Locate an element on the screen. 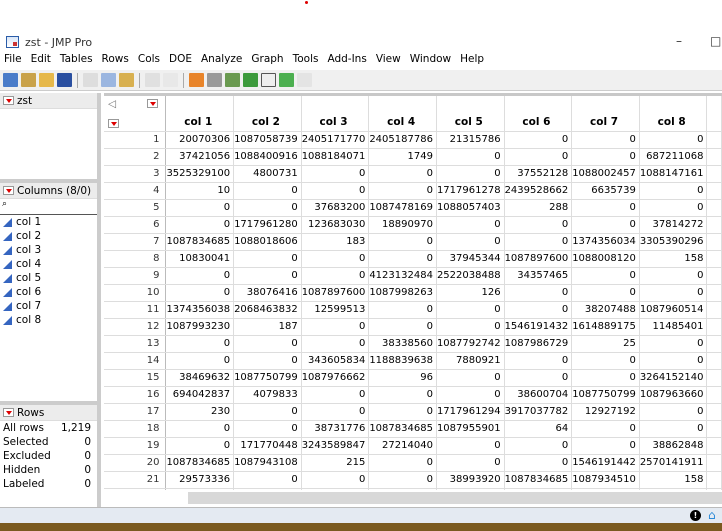 The height and width of the screenshot is (531, 722). cell: 96 is located at coordinates (402, 378).